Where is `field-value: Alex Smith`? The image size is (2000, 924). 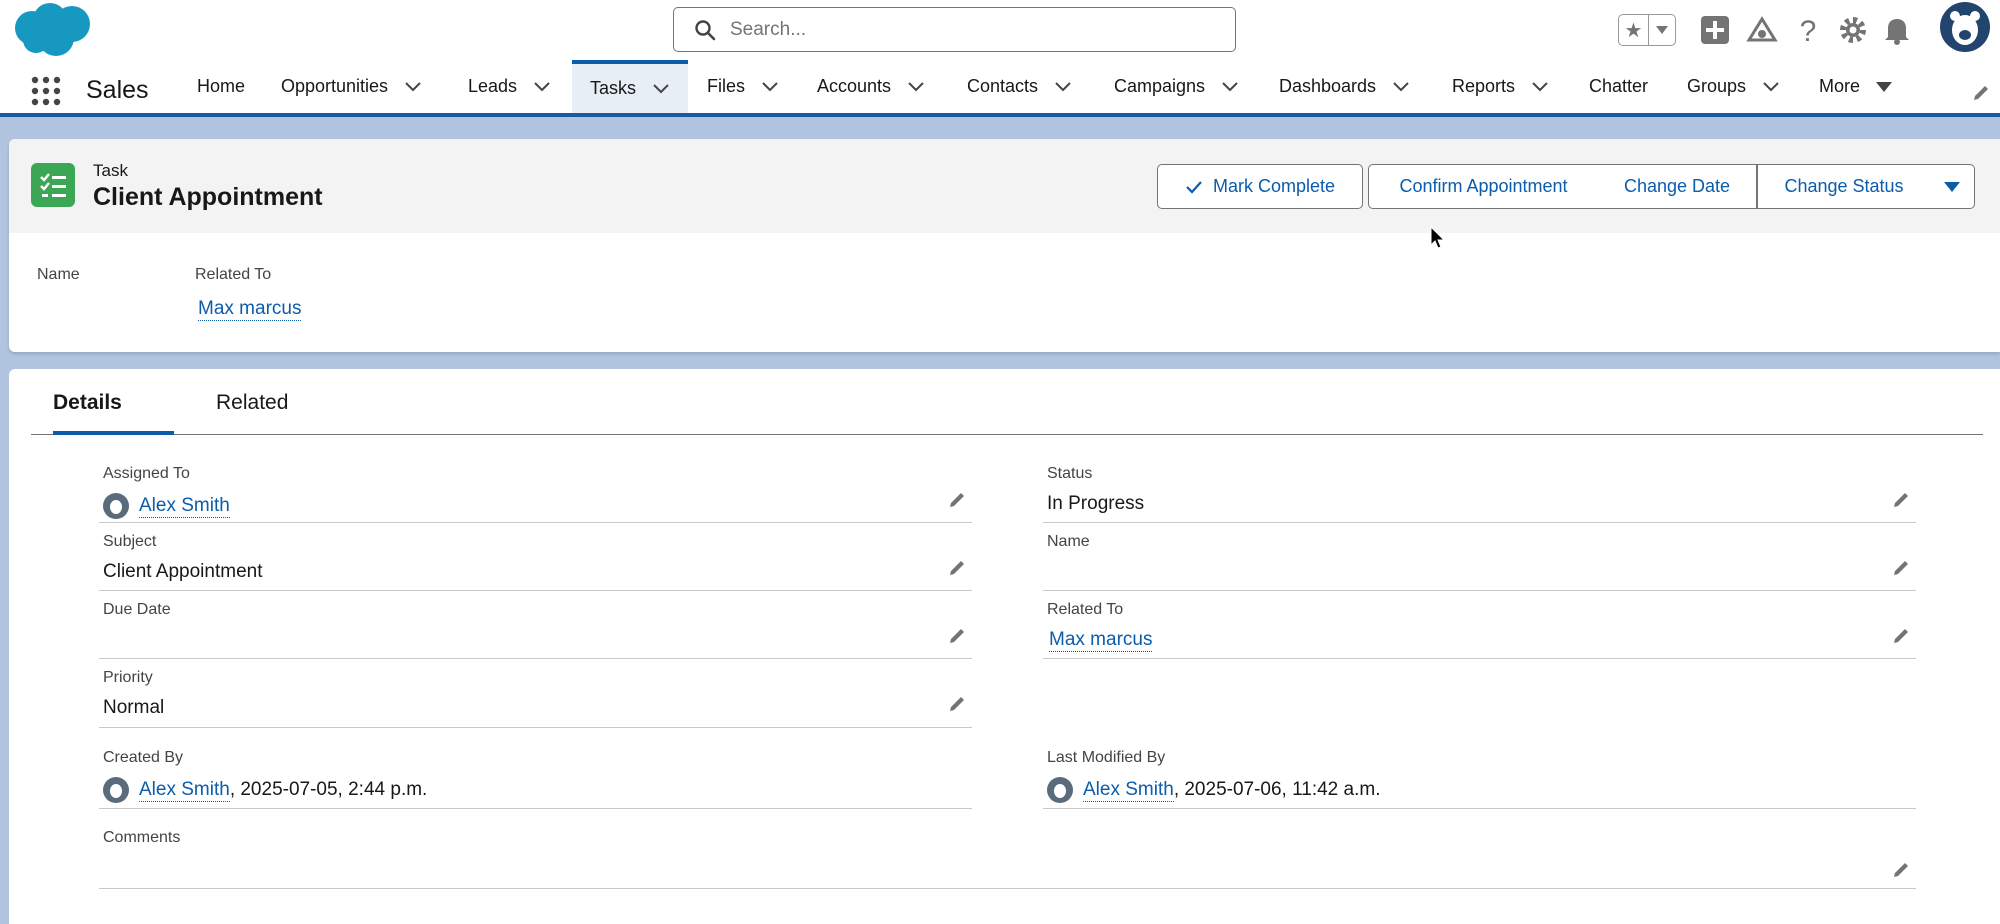 field-value: Alex Smith is located at coordinates (166, 506).